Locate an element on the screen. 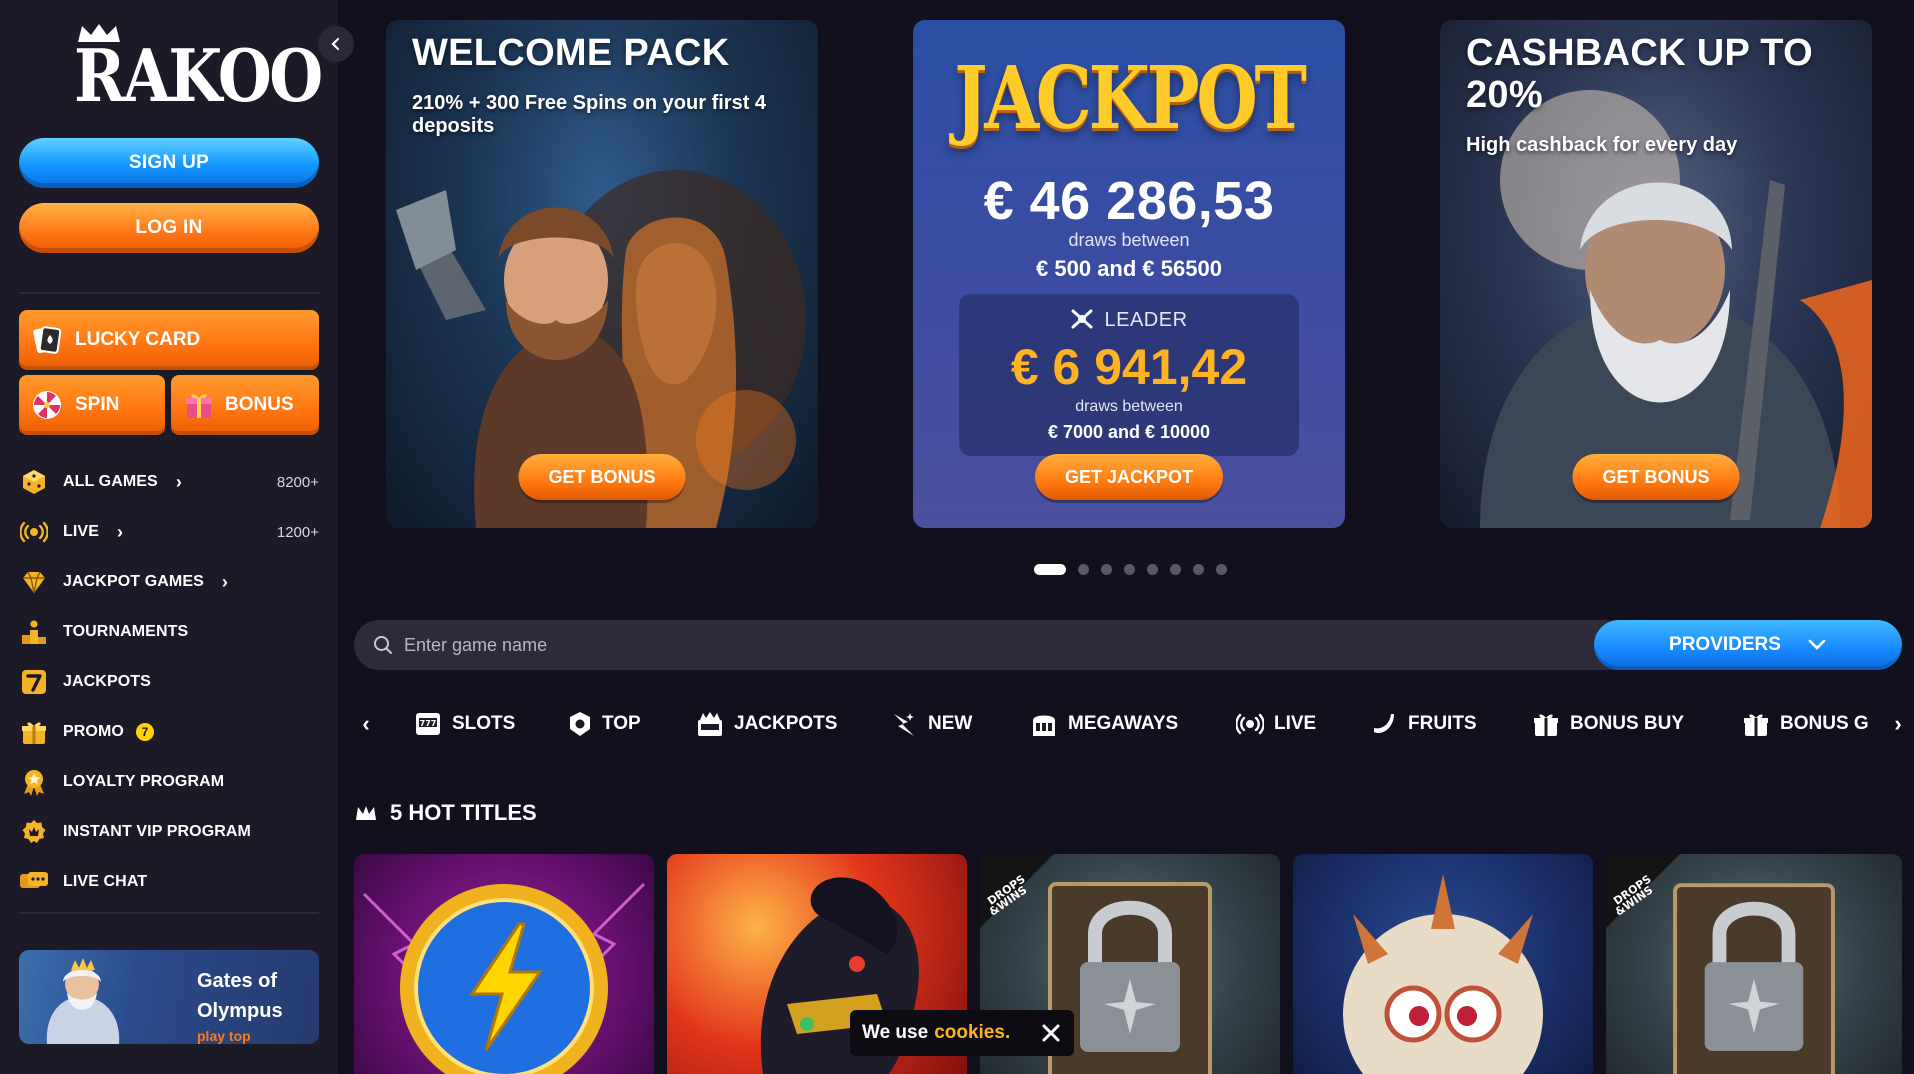 The height and width of the screenshot is (1074, 1914). tab-top: TOP is located at coordinates (604, 724).